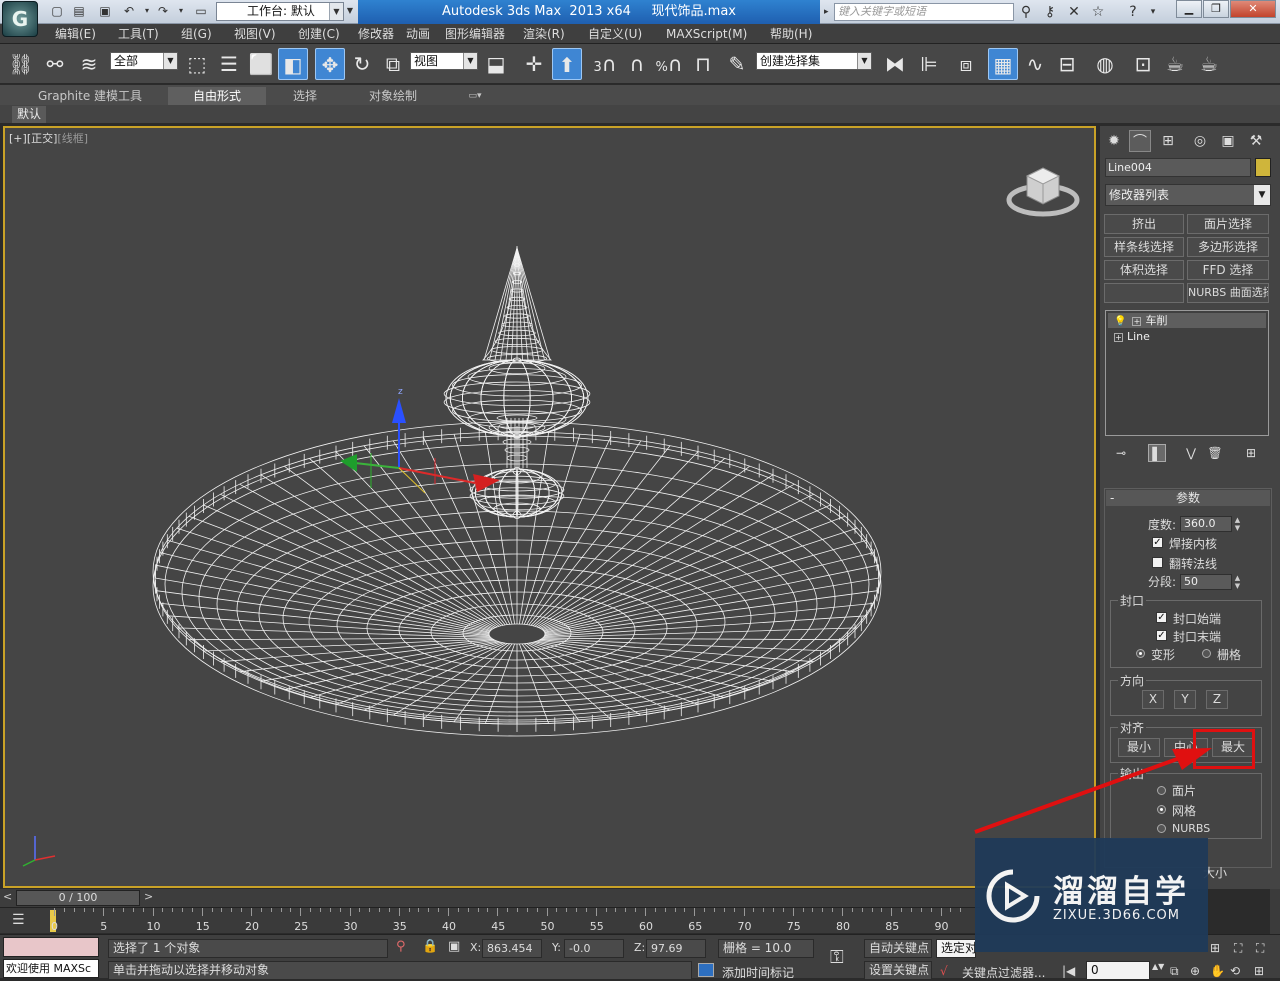 The height and width of the screenshot is (981, 1280). I want to click on select-and-move-icon: ✥, so click(330, 64).